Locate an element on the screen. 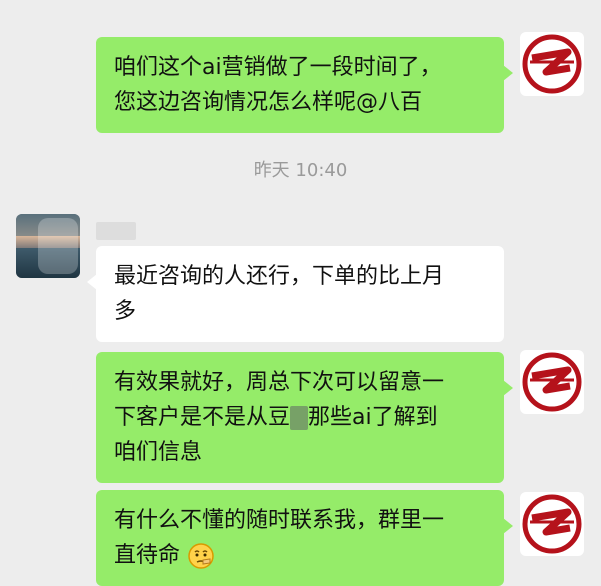 The image size is (601, 586). message-bubble: 最近咨询的人还行，下单的比上月 多 is located at coordinates (295, 294).